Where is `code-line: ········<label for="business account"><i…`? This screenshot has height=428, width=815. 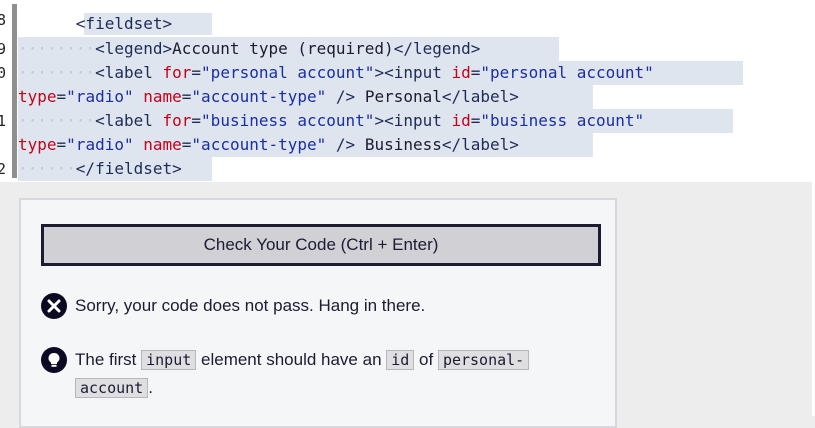 code-line: ········<label for="business account"><i… is located at coordinates (331, 121).